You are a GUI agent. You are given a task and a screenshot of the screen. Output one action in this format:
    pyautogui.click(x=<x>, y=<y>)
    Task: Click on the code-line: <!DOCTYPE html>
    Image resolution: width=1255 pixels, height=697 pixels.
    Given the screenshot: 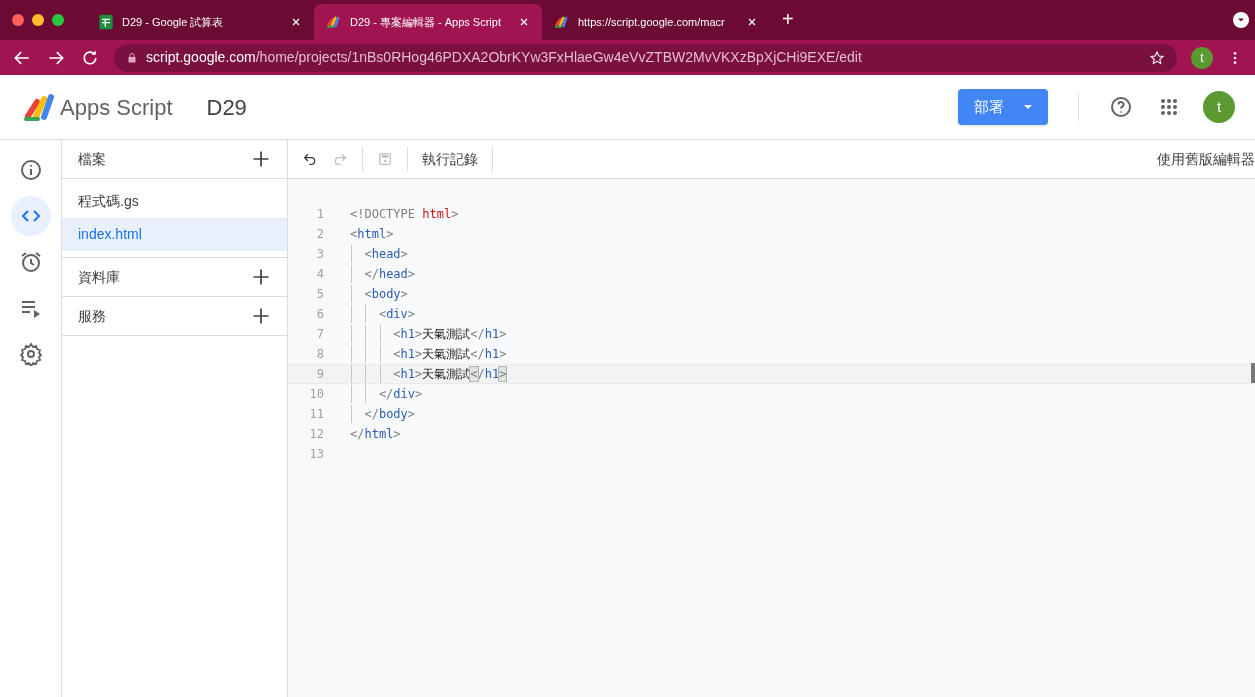 What is the action you would take?
    pyautogui.click(x=404, y=214)
    